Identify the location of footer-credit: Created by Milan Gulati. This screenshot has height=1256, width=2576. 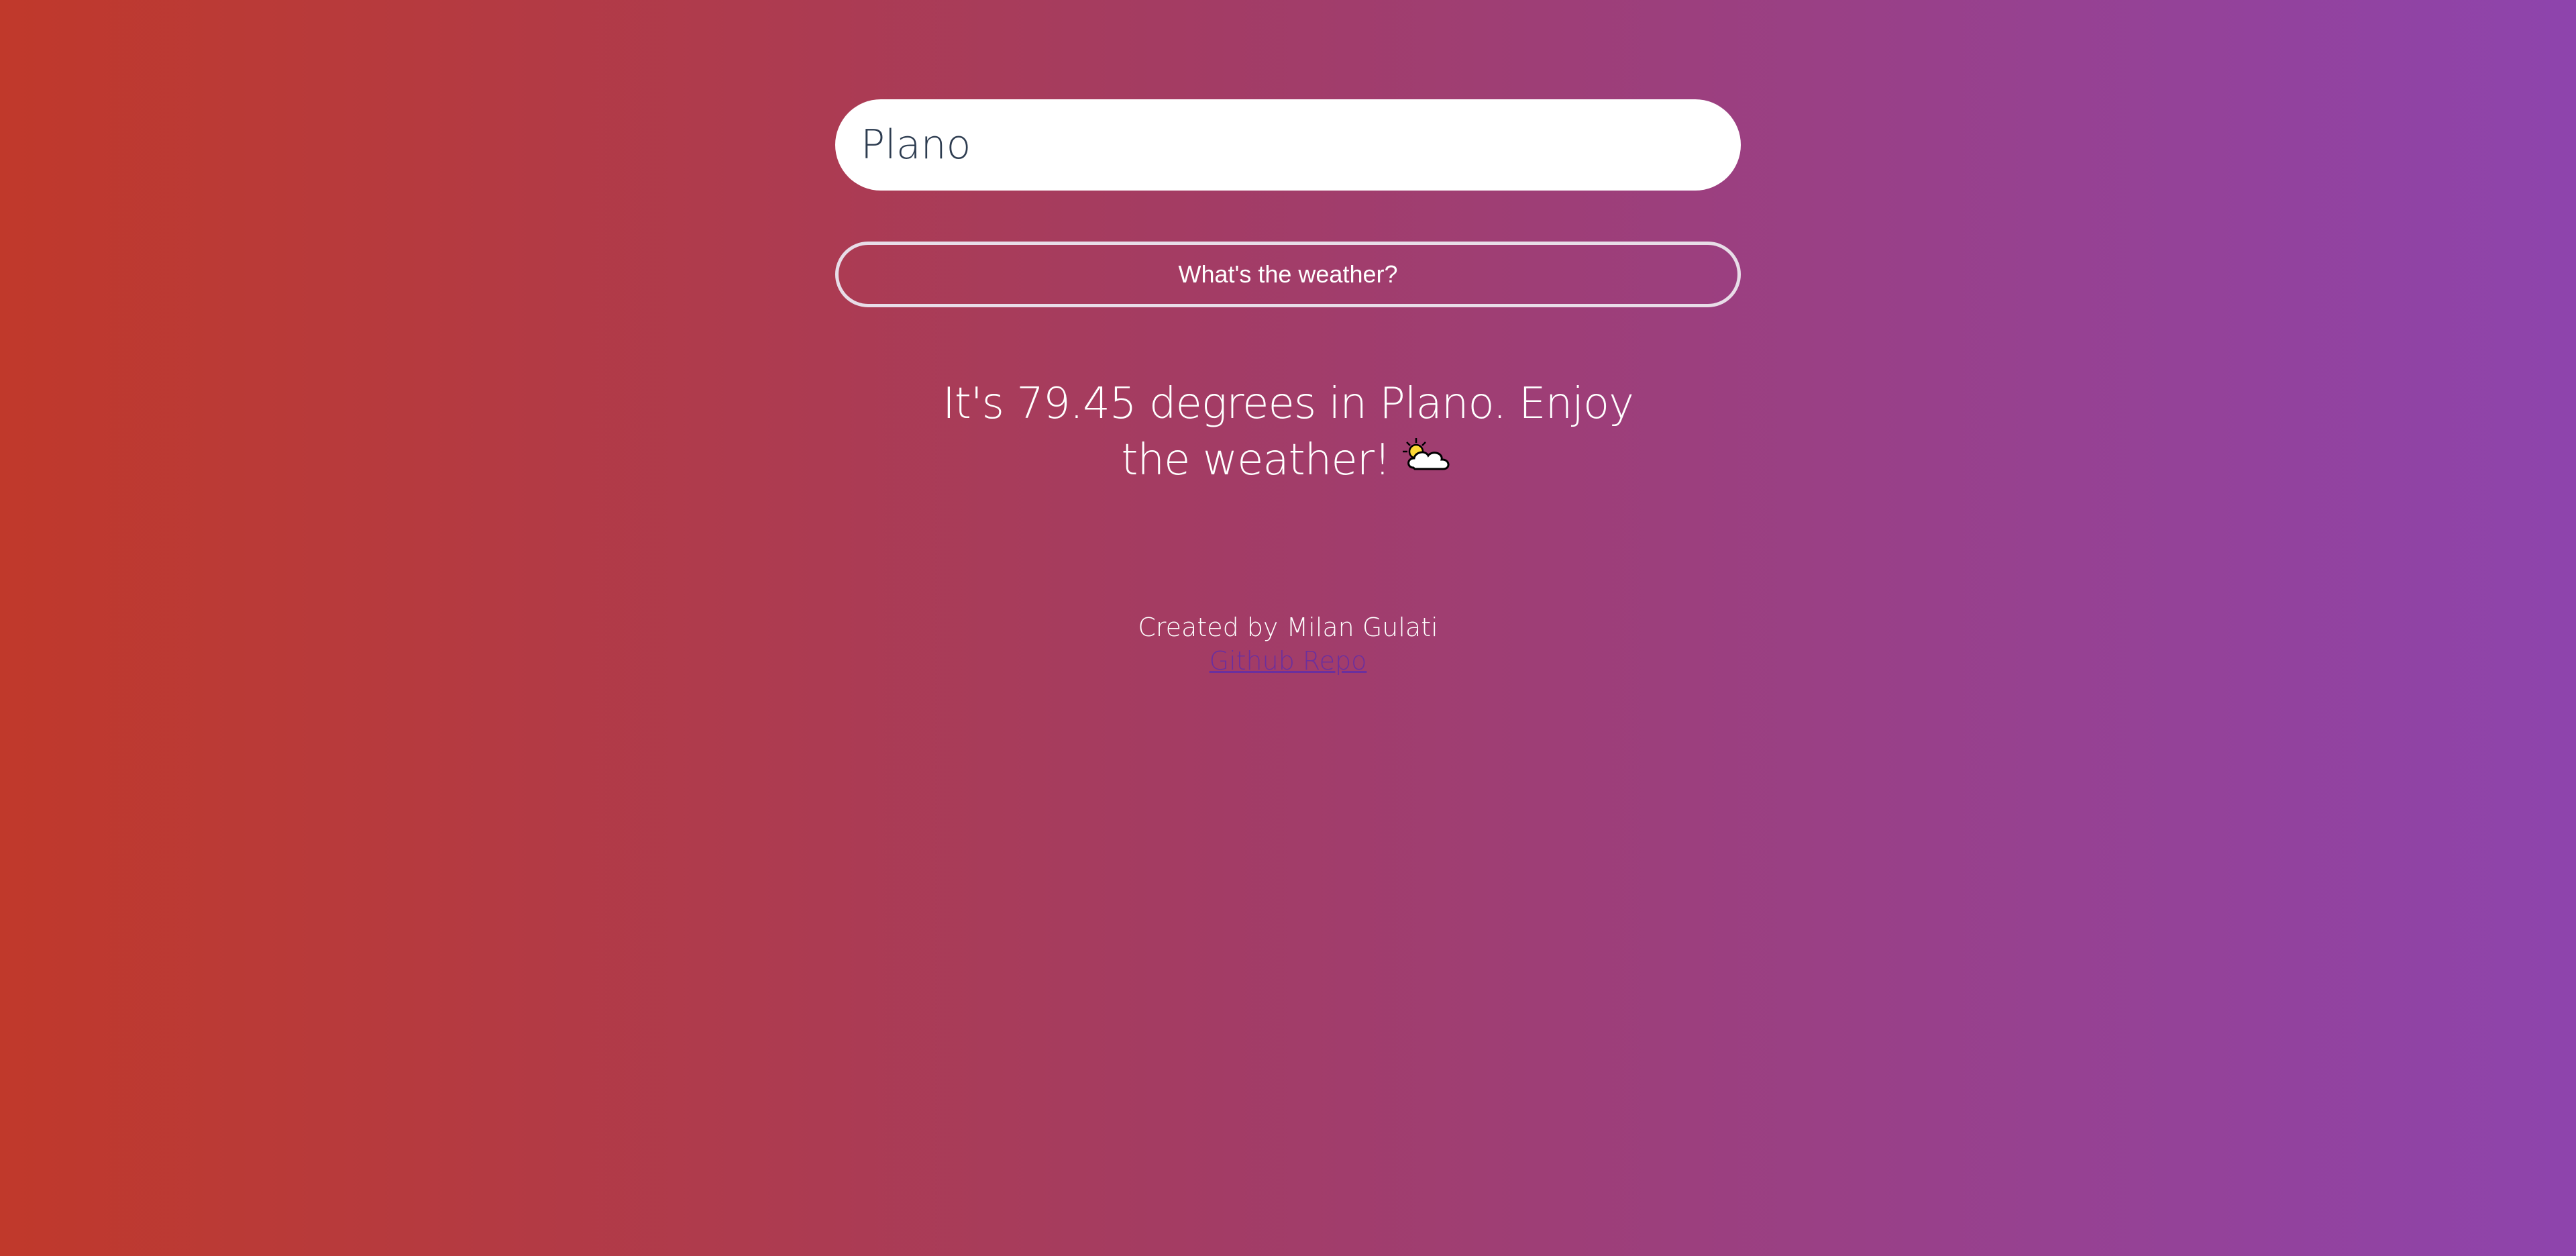
(1288, 627).